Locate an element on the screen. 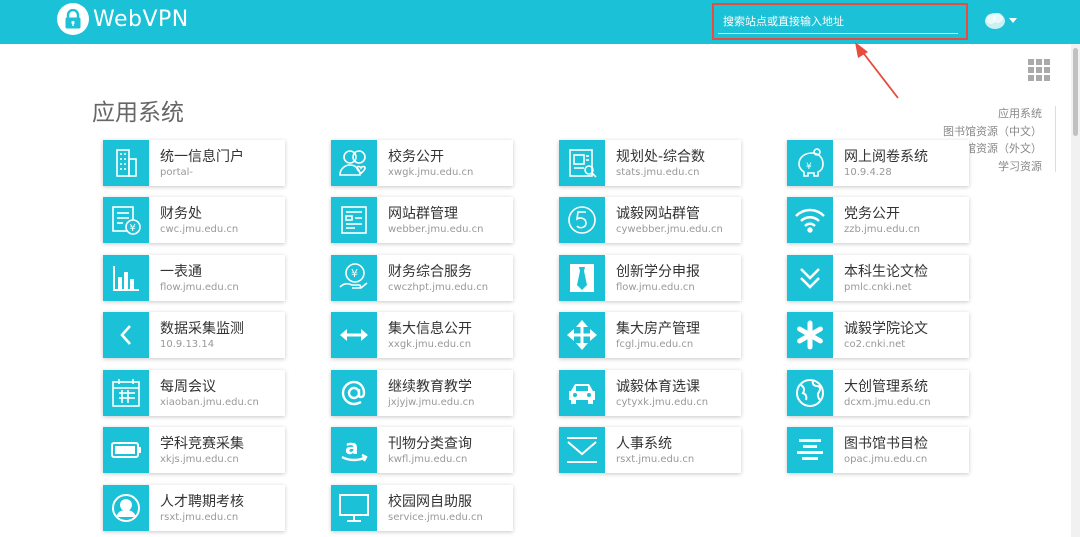  app-url: 10.9.13.14 is located at coordinates (187, 344).